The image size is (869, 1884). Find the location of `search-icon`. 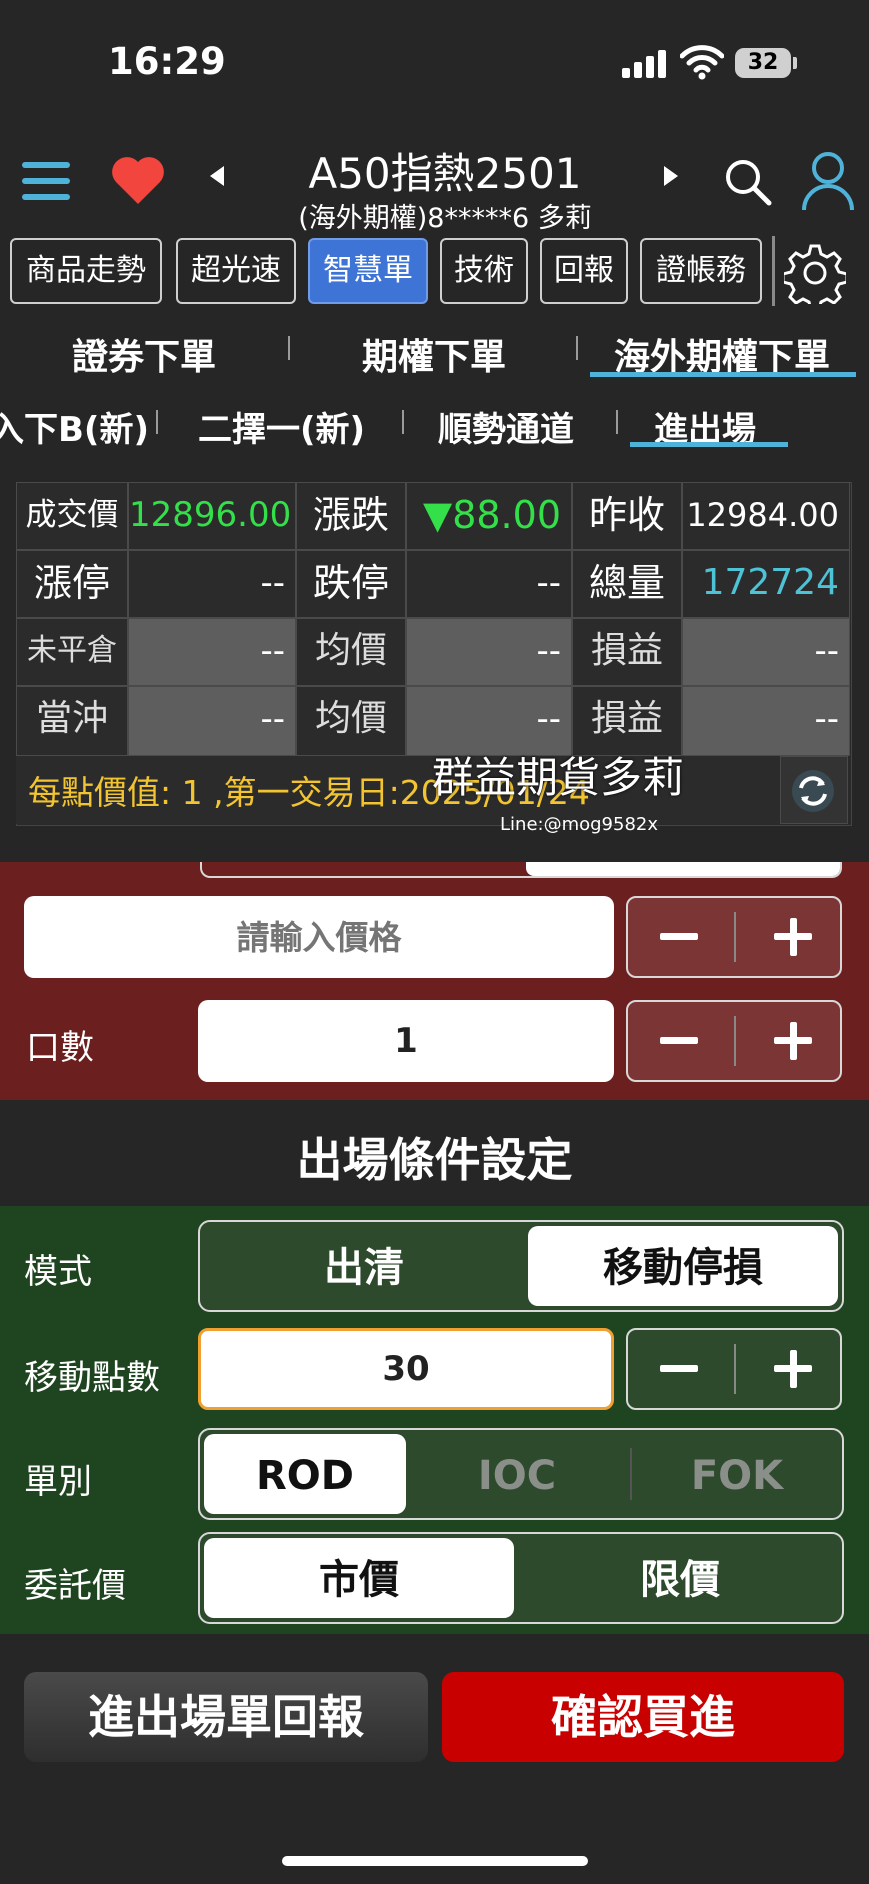

search-icon is located at coordinates (748, 182).